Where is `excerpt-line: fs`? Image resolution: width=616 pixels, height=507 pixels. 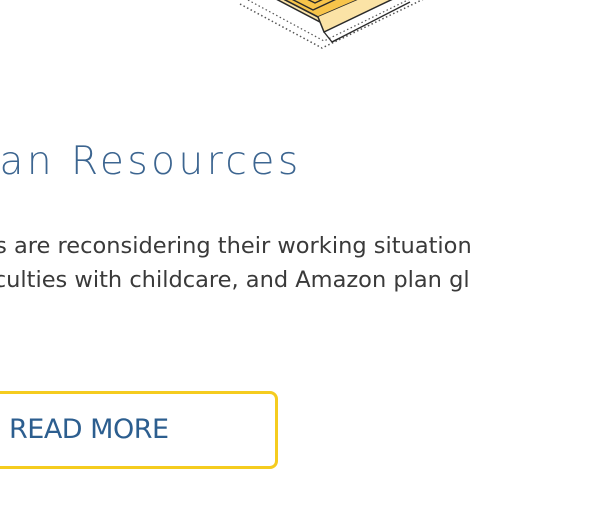
excerpt-line: fs is located at coordinates (236, 314).